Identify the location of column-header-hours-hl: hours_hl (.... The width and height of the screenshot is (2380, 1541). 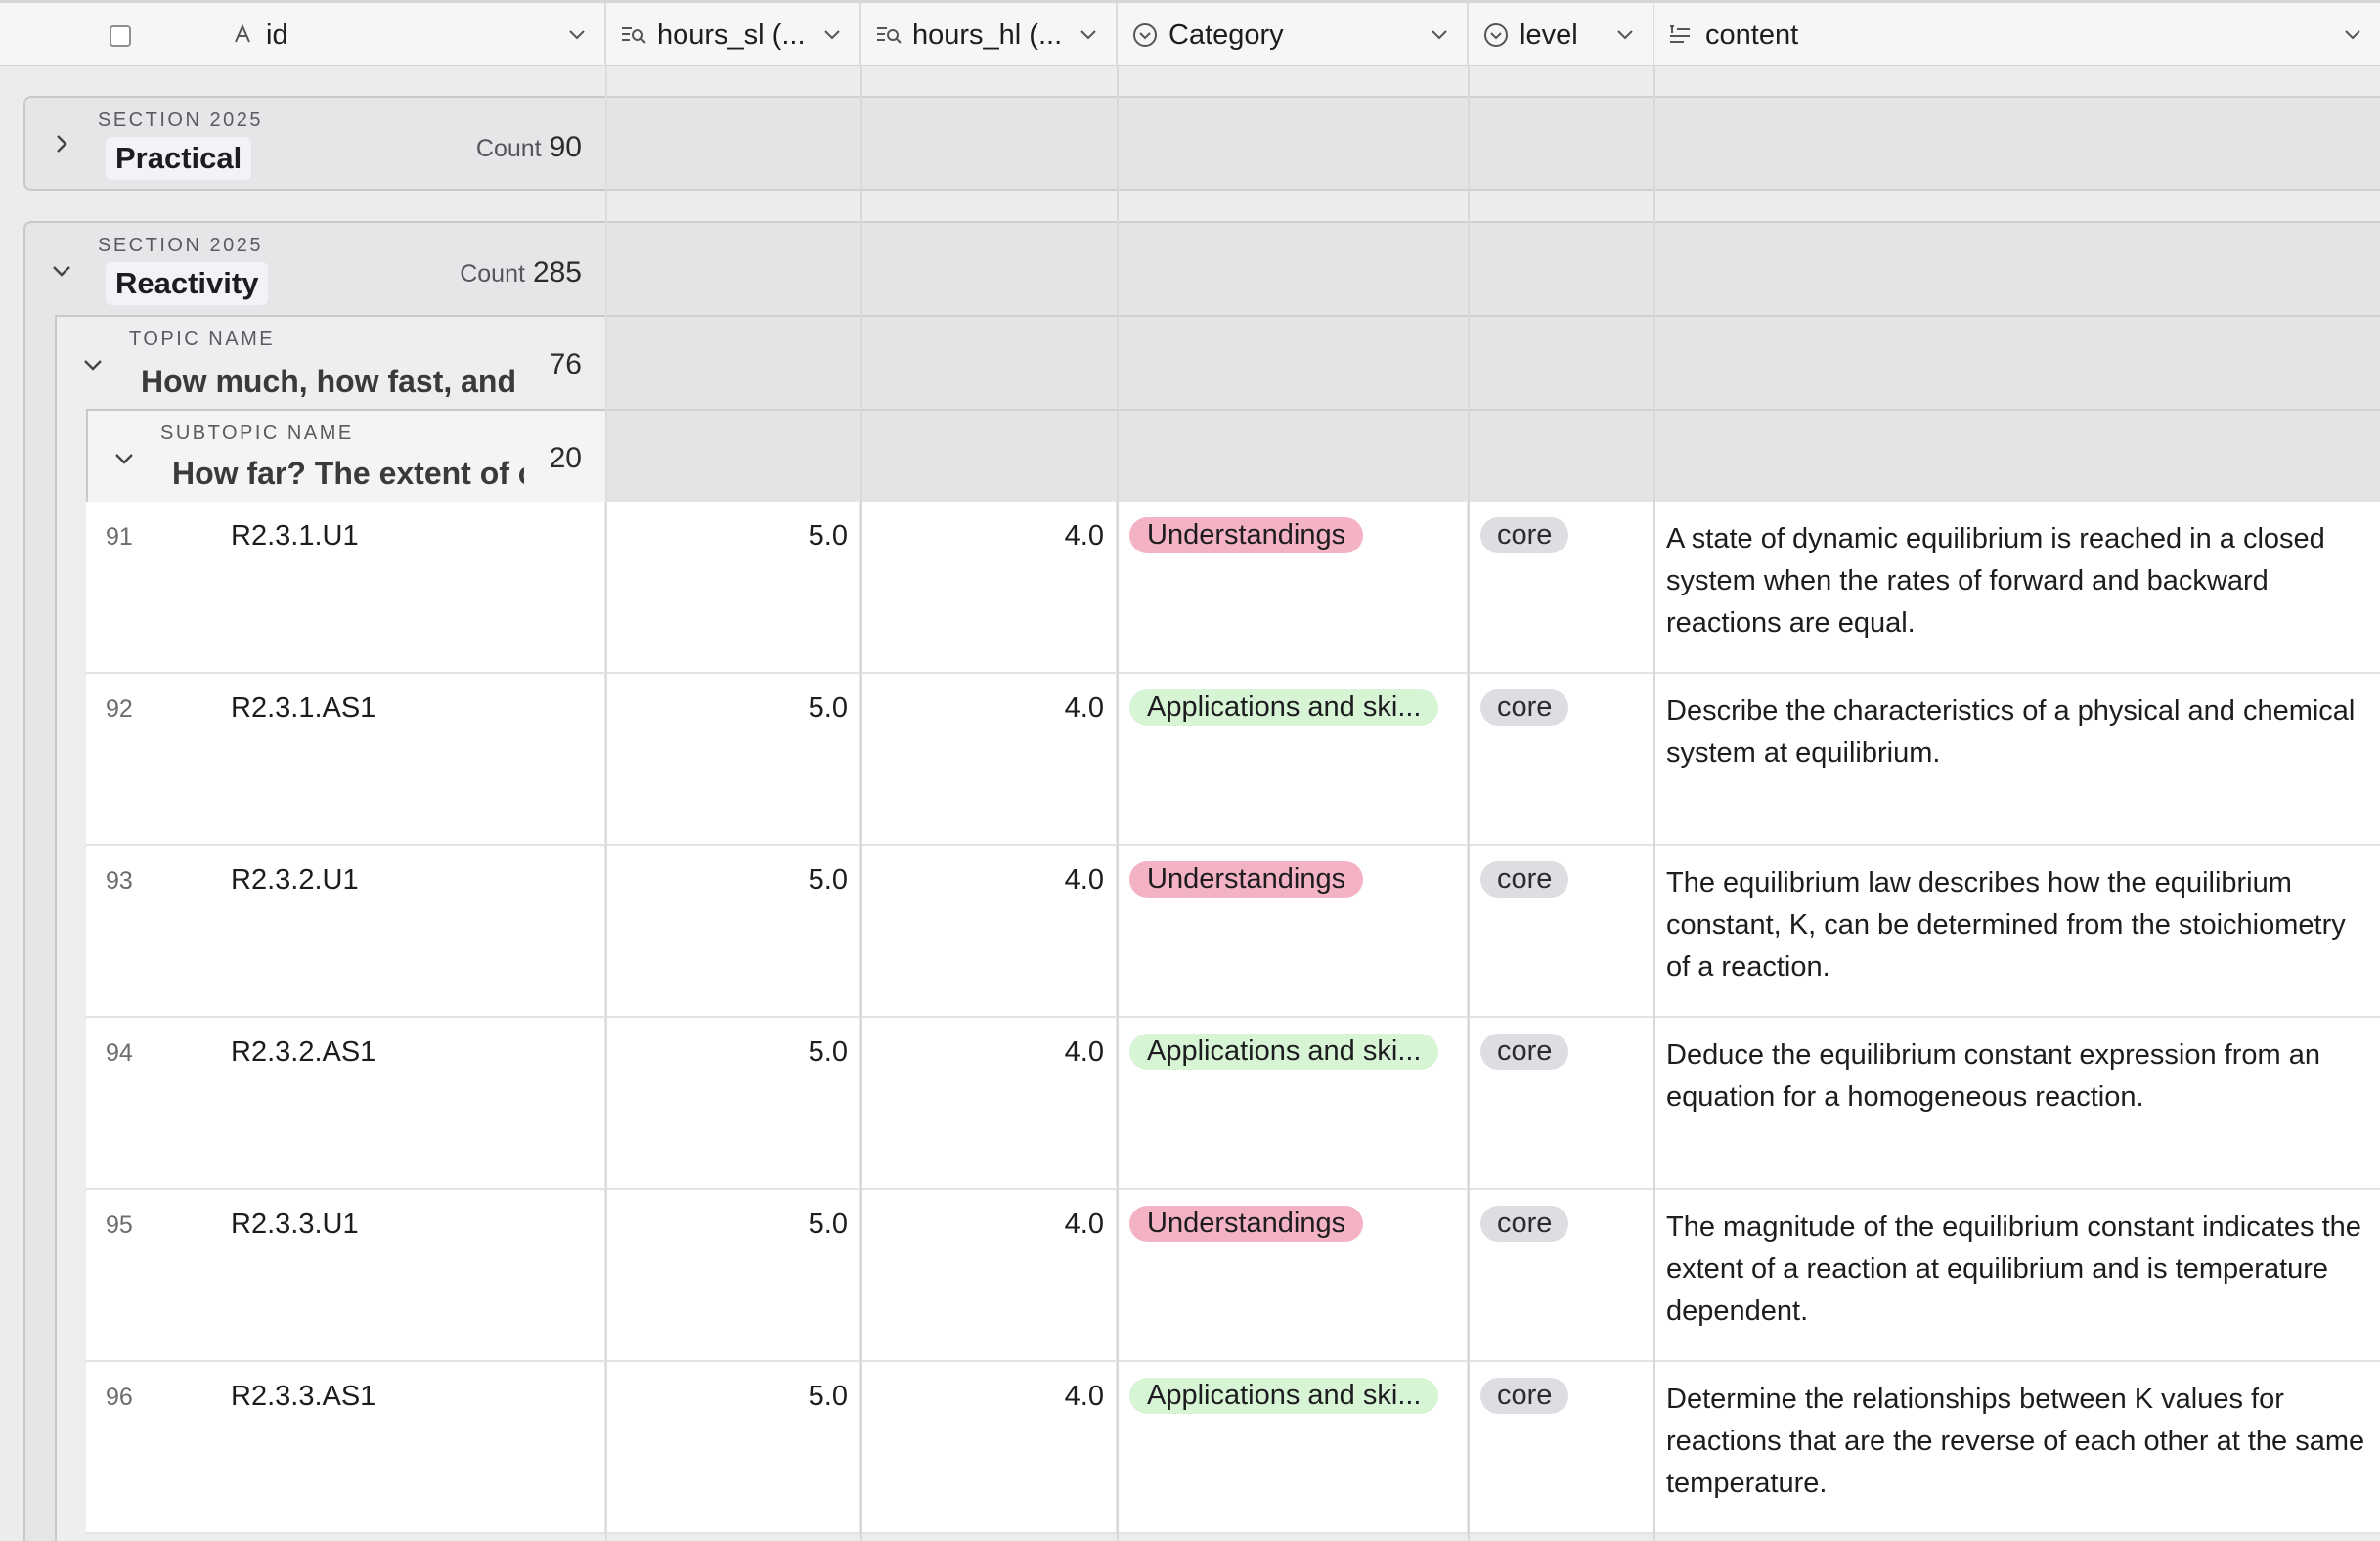
(989, 34).